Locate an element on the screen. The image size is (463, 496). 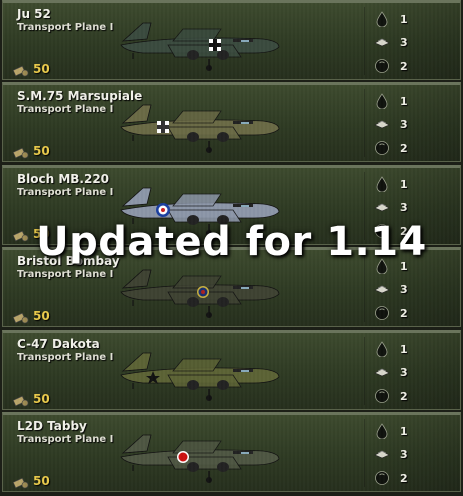
equipment-name: L2D Tabby is located at coordinates (52, 426).